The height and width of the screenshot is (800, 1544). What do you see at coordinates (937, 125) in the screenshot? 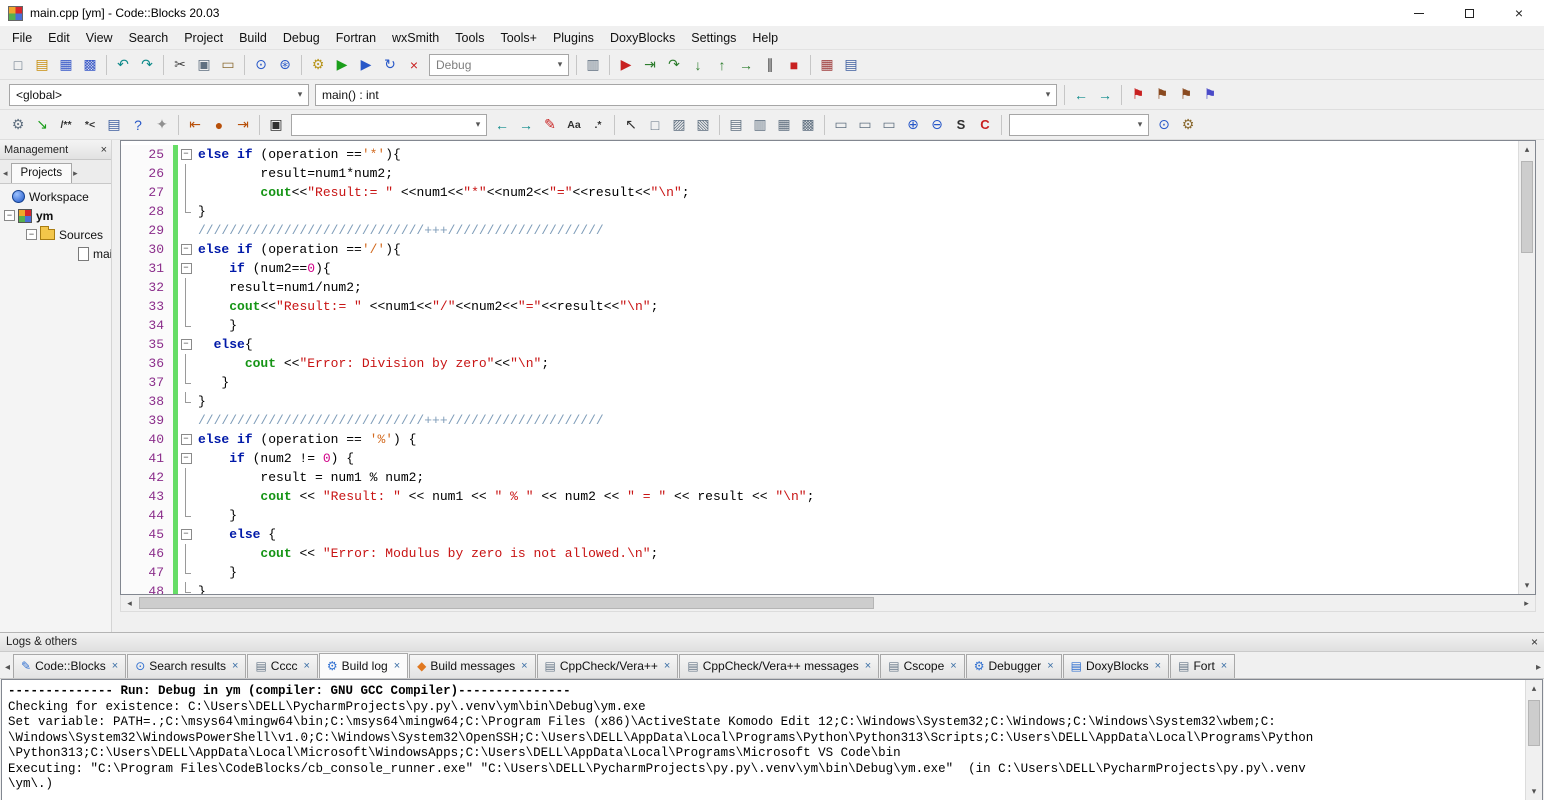
I see `zoom-out-icon: ⊖` at bounding box center [937, 125].